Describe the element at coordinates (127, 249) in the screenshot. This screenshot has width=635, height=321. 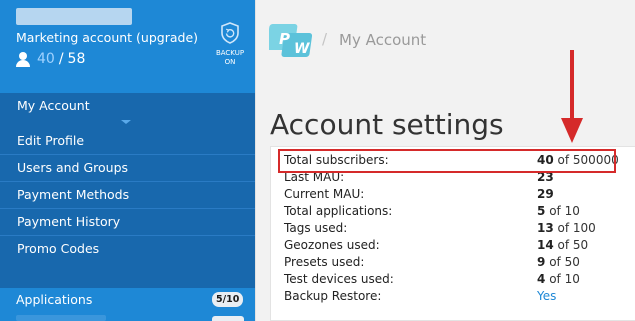
I see `sidebar-item-promo-codes: Promo Codes` at that location.